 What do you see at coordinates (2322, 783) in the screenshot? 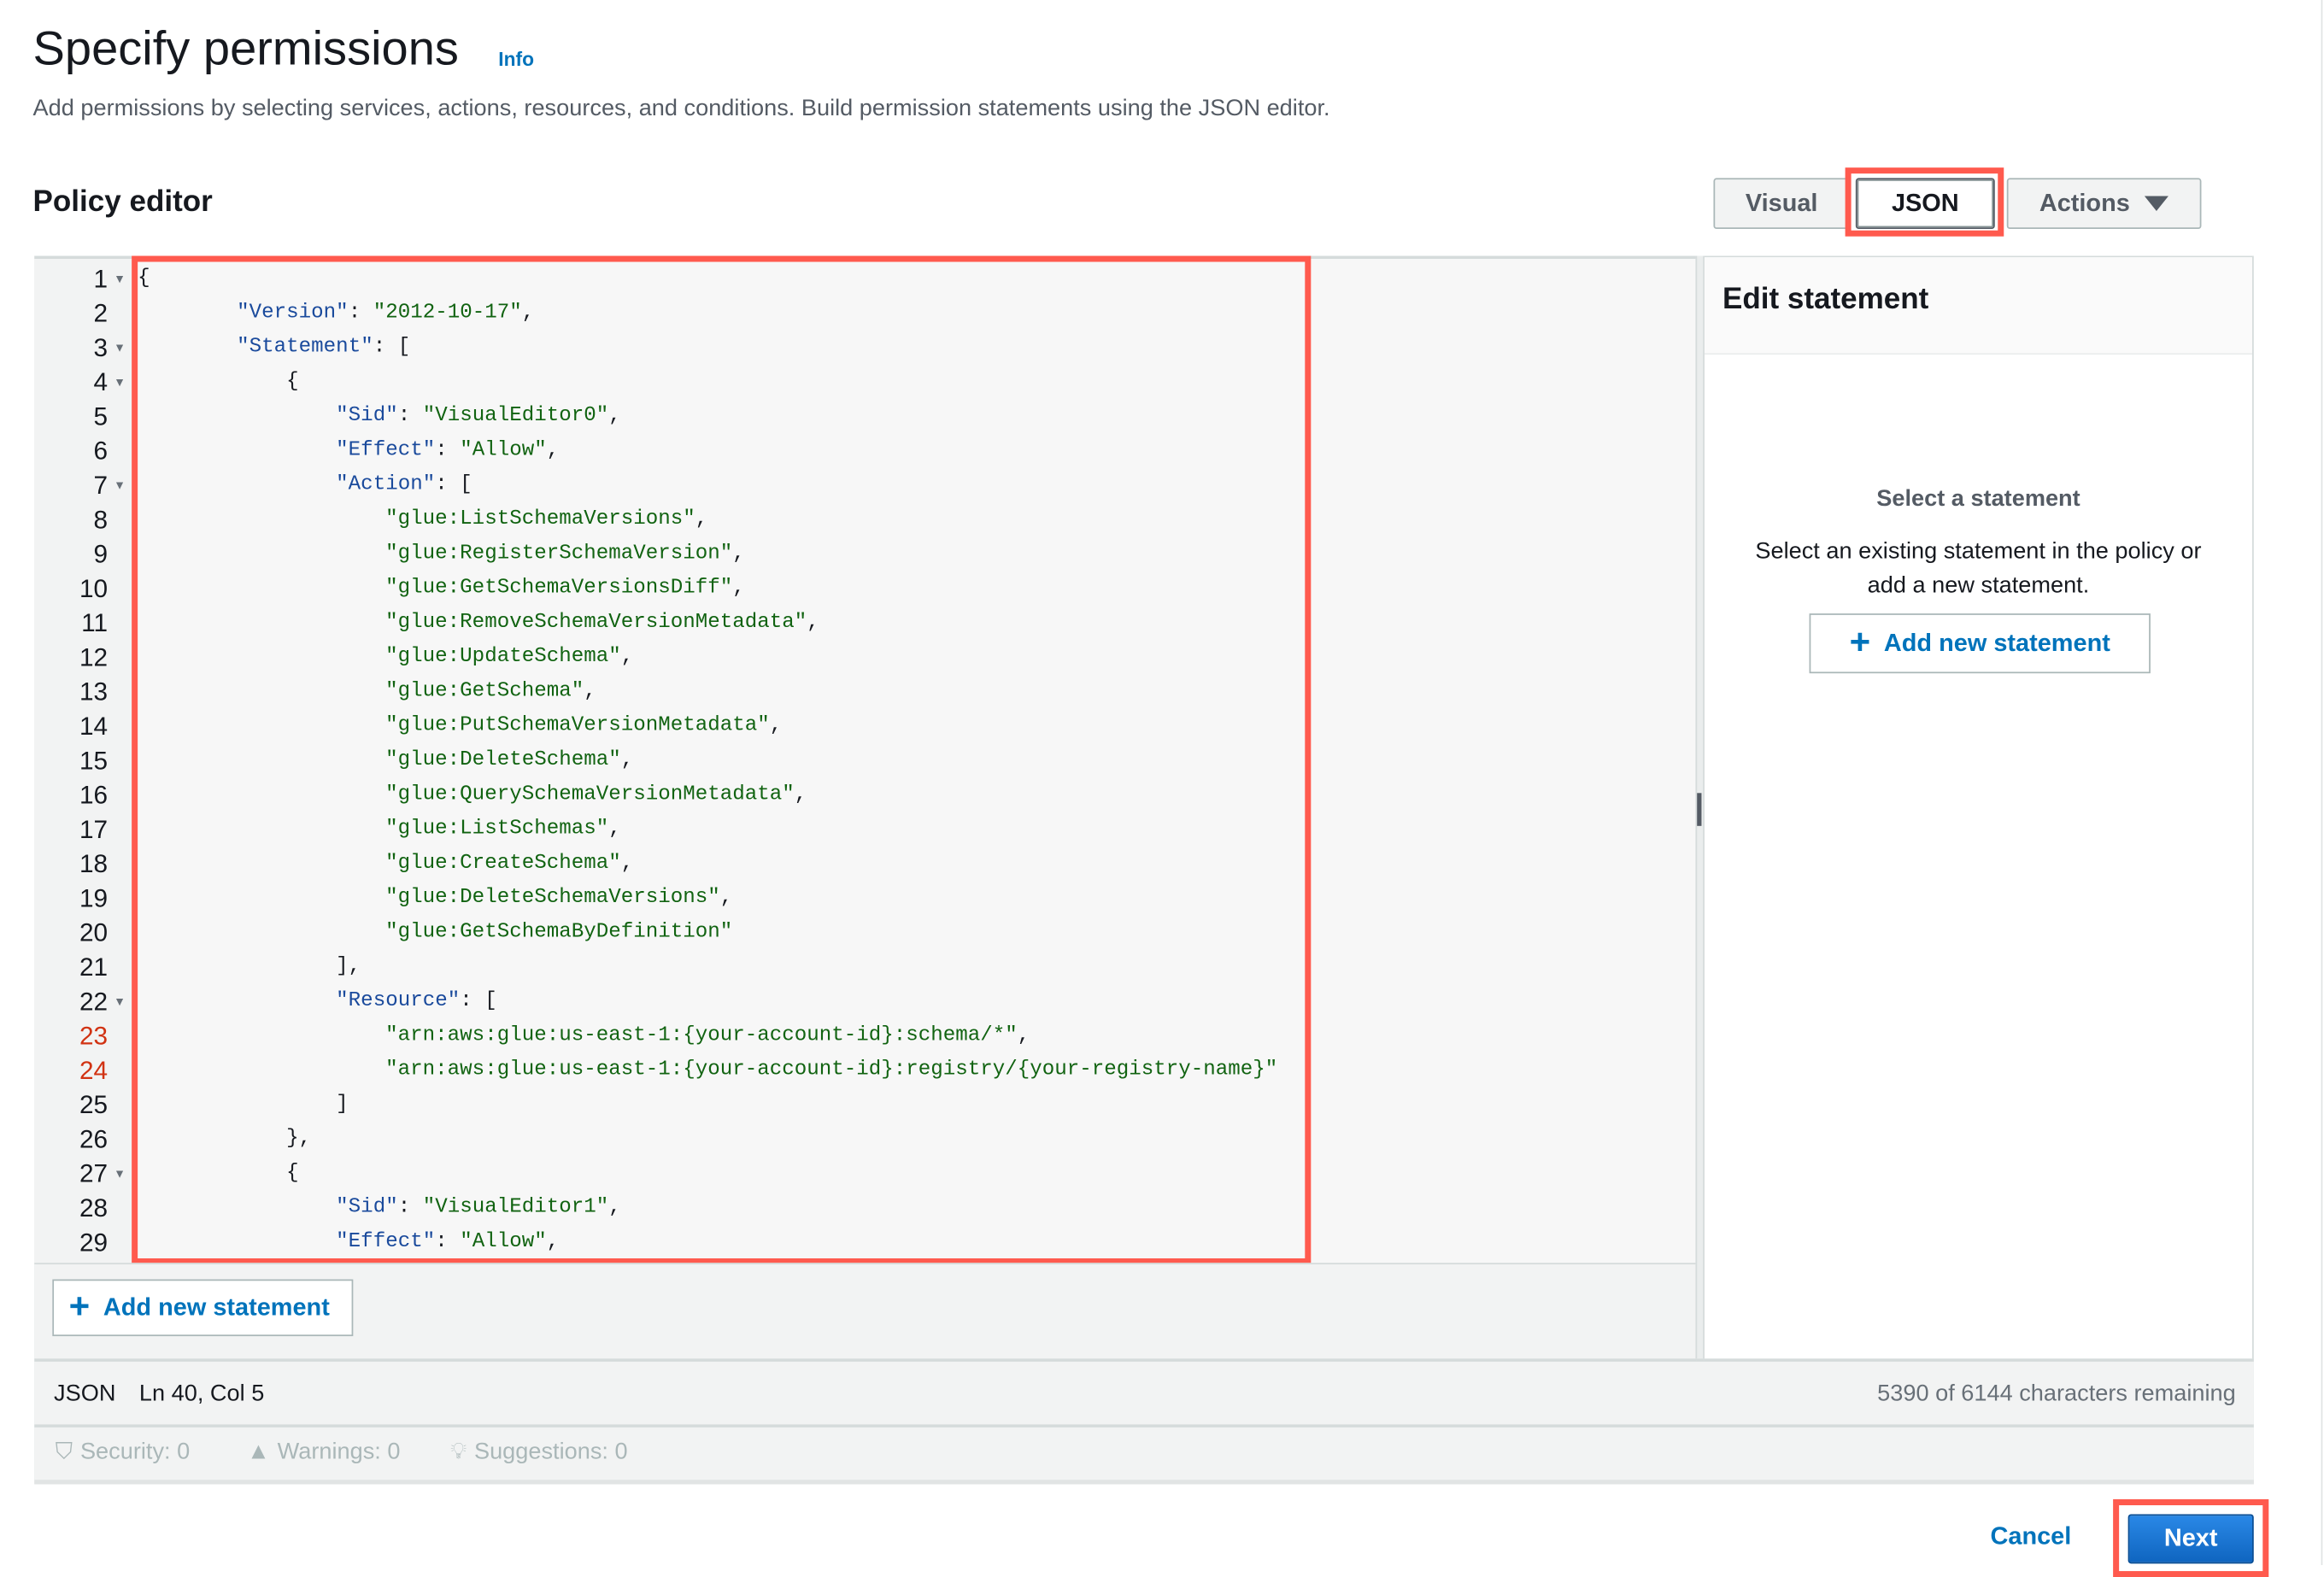
I see `page-edge-divider` at bounding box center [2322, 783].